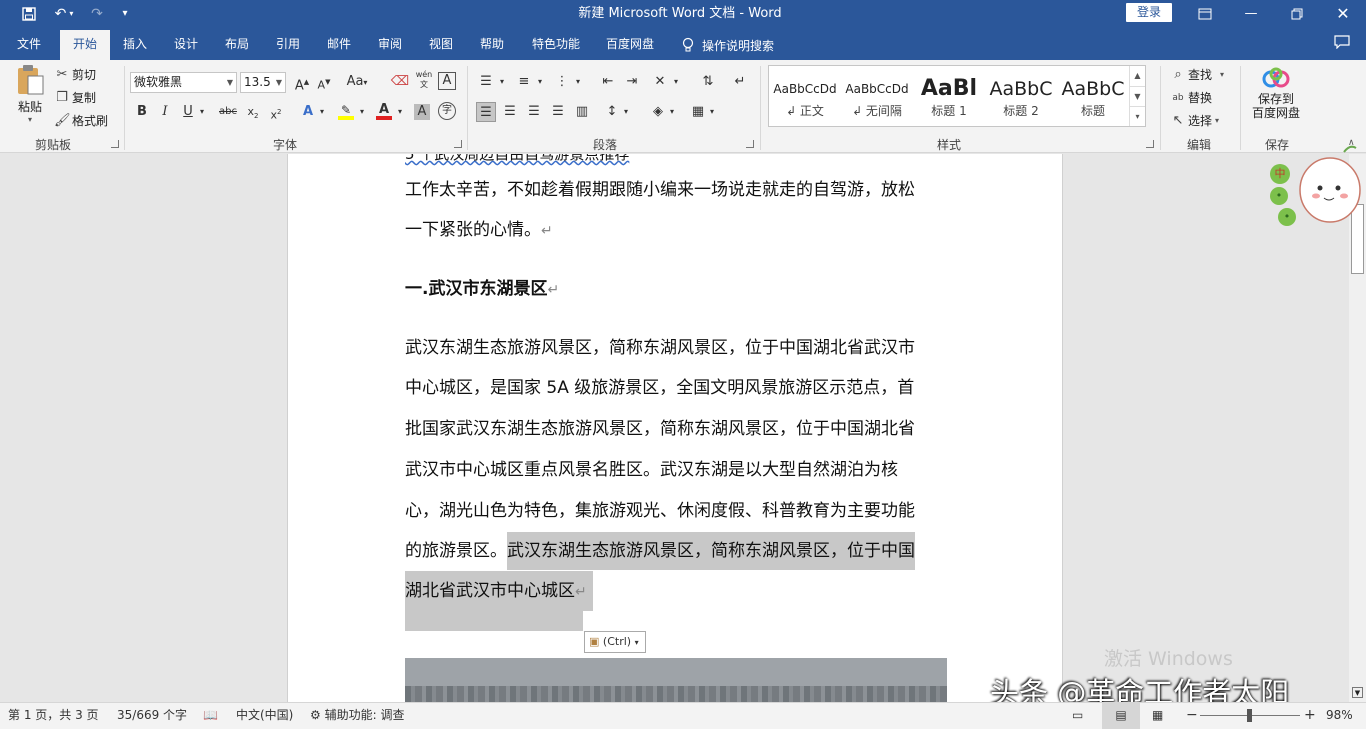  Describe the element at coordinates (612, 112) in the screenshot. I see `line-spacing-icon: ↕` at that location.